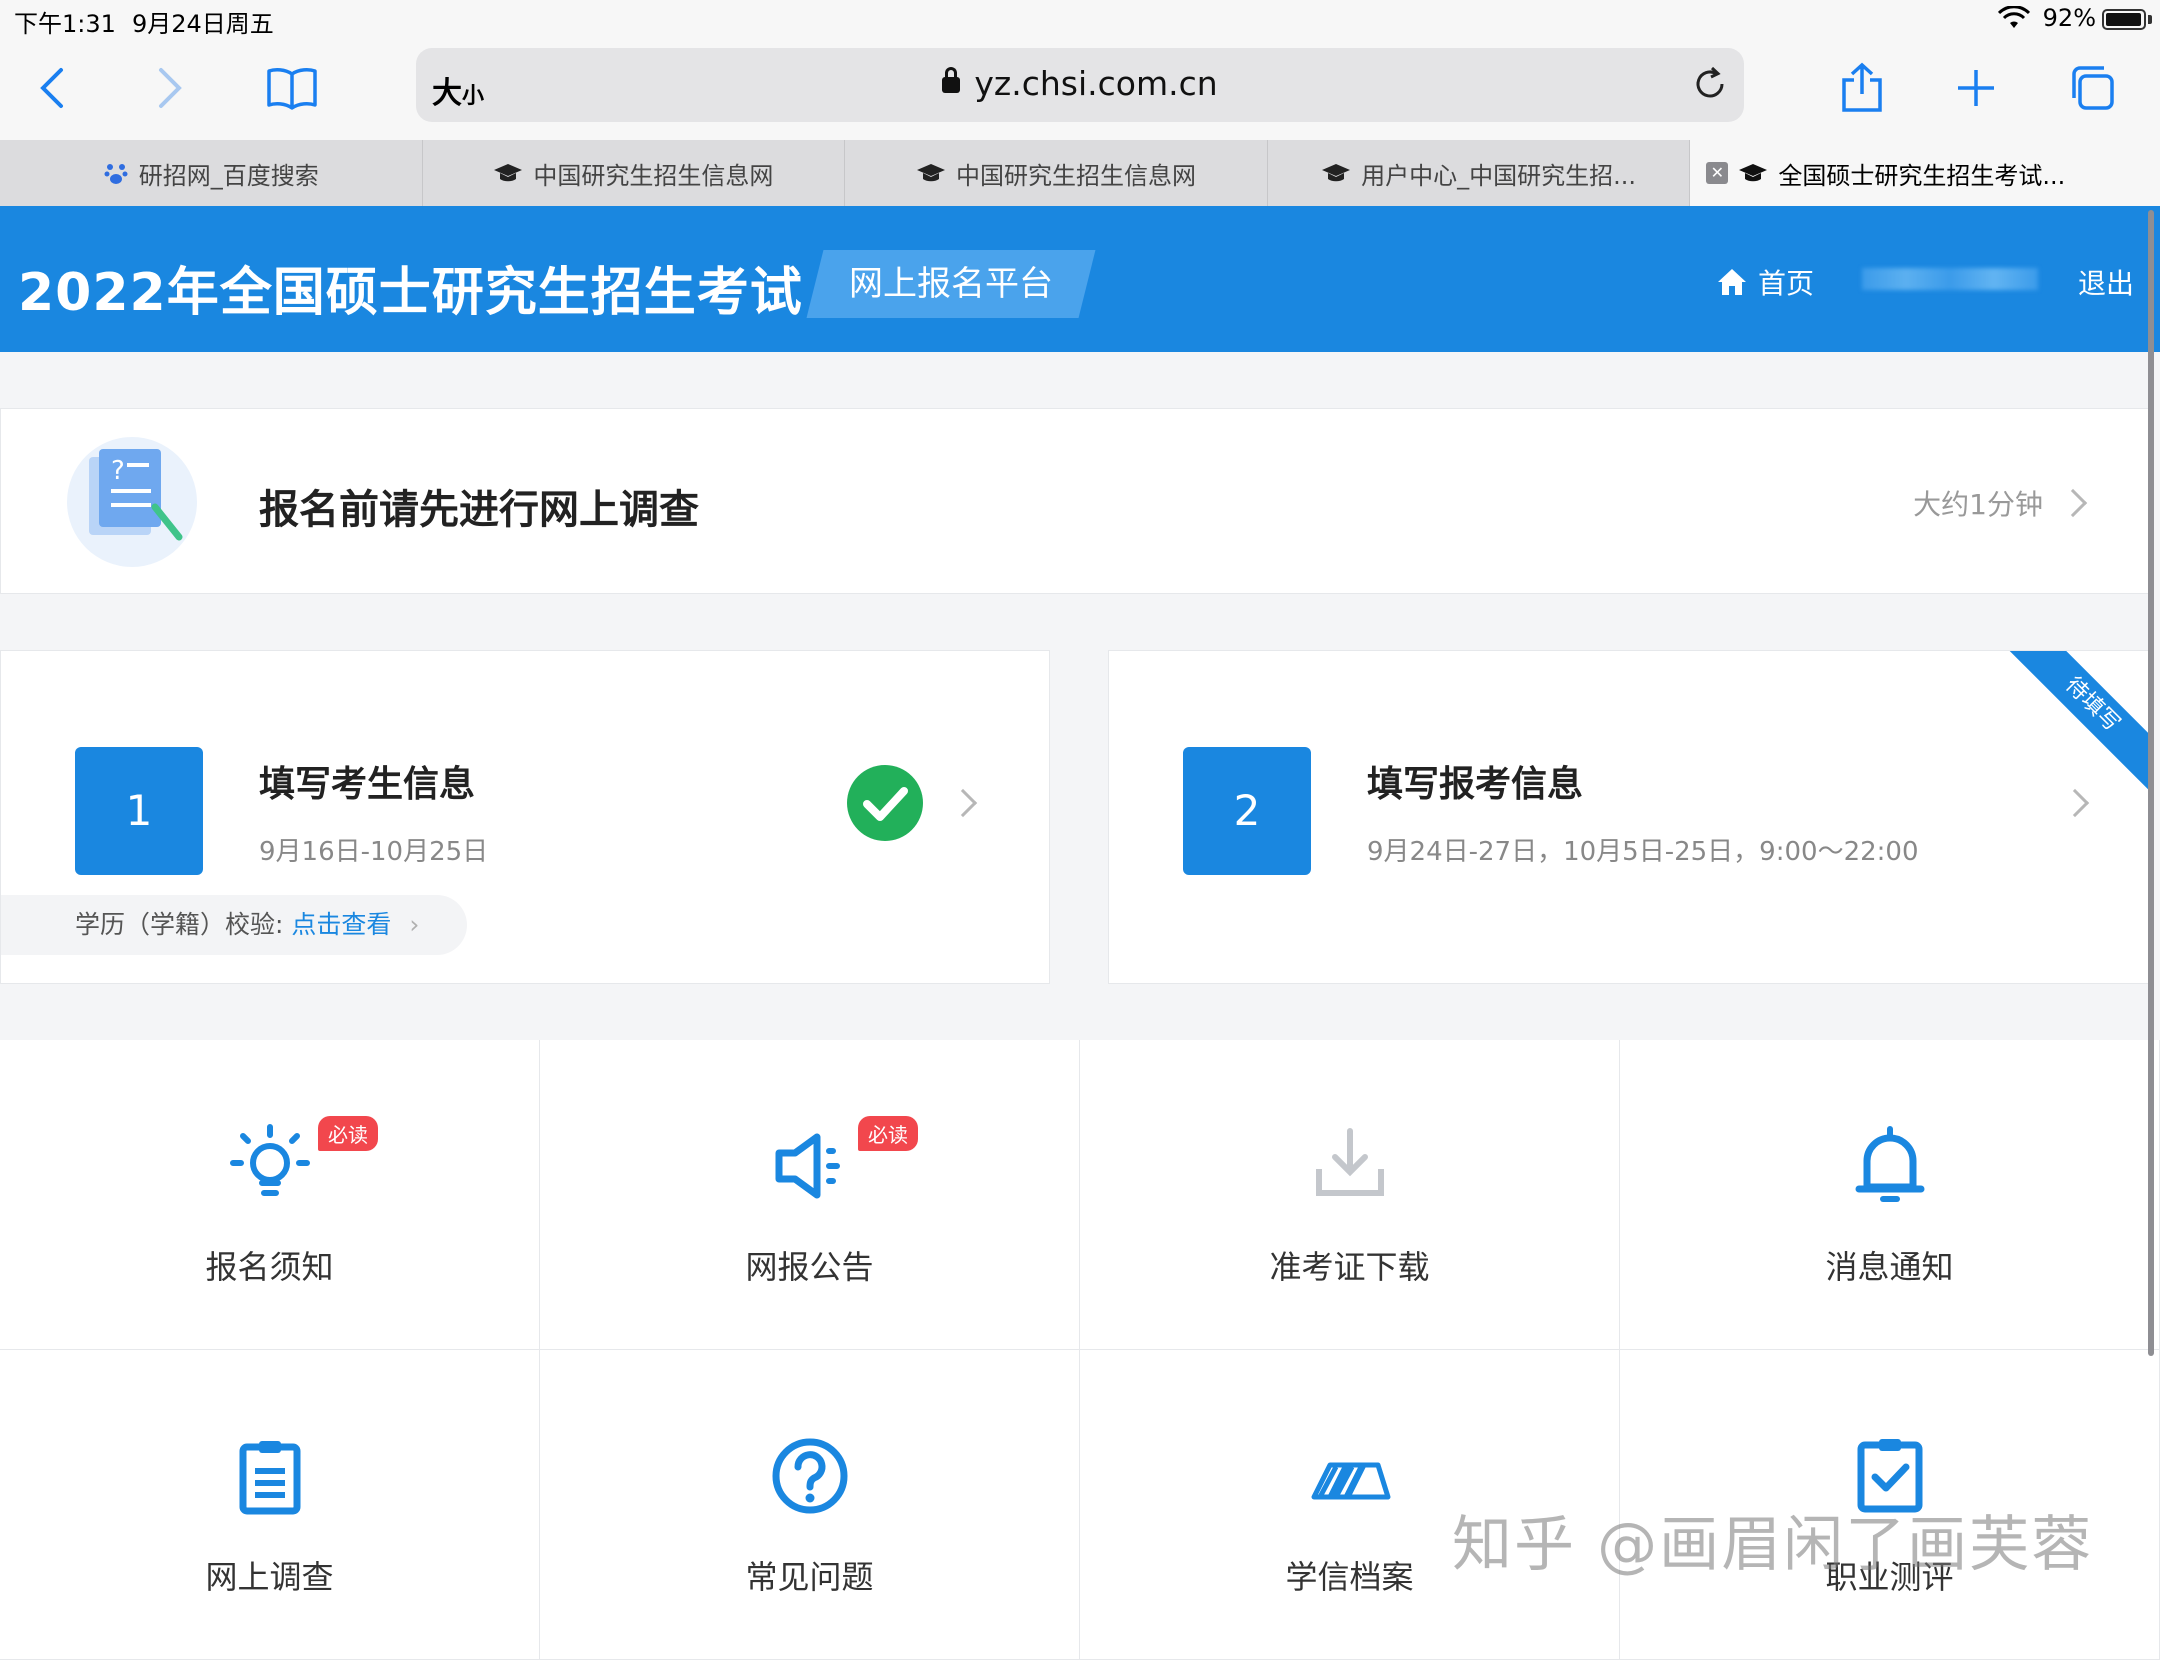  I want to click on tab-yz-chsi-1: 中国研究生招生信息网, so click(634, 173).